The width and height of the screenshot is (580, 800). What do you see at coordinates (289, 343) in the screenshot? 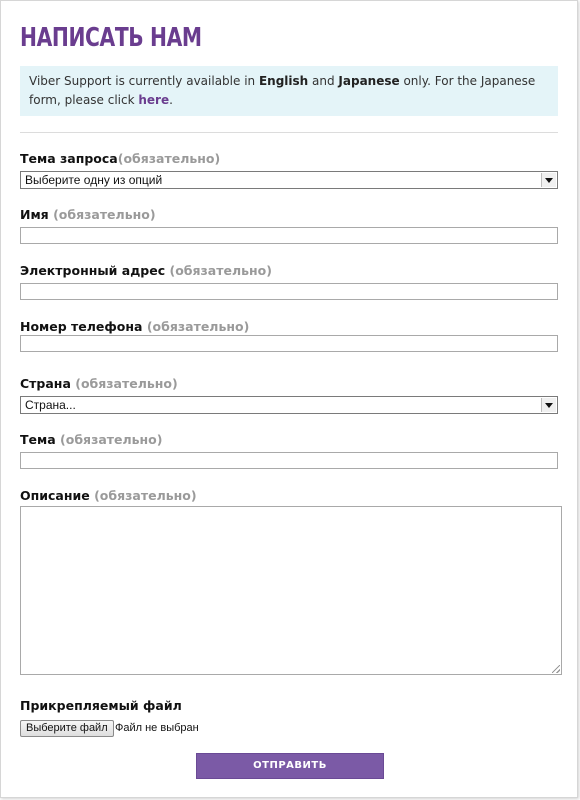
I see `phone-input` at bounding box center [289, 343].